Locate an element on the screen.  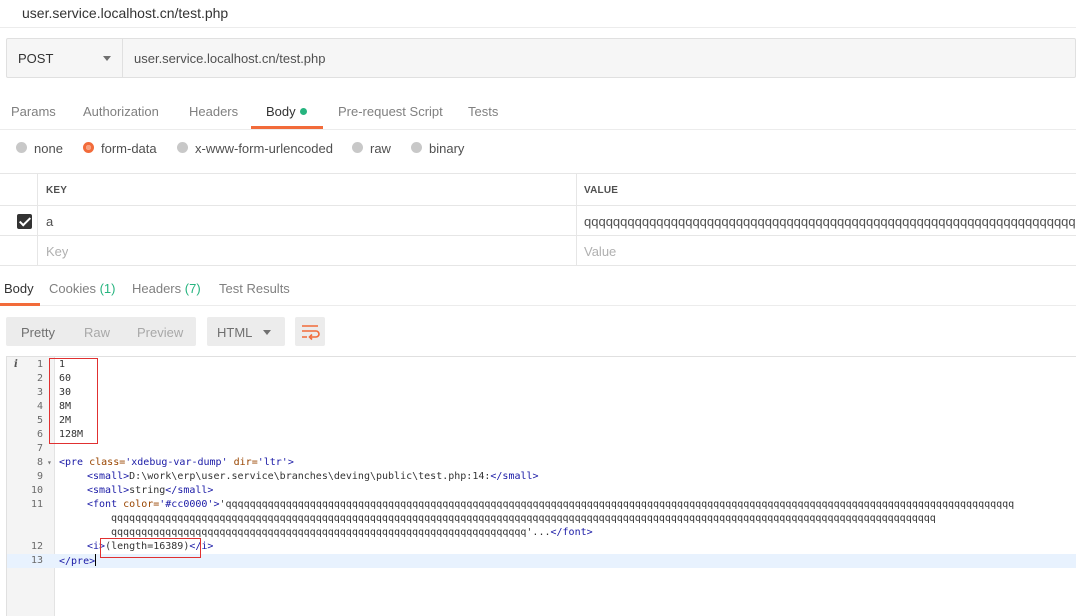
line-number: 9 is located at coordinates (39, 476).